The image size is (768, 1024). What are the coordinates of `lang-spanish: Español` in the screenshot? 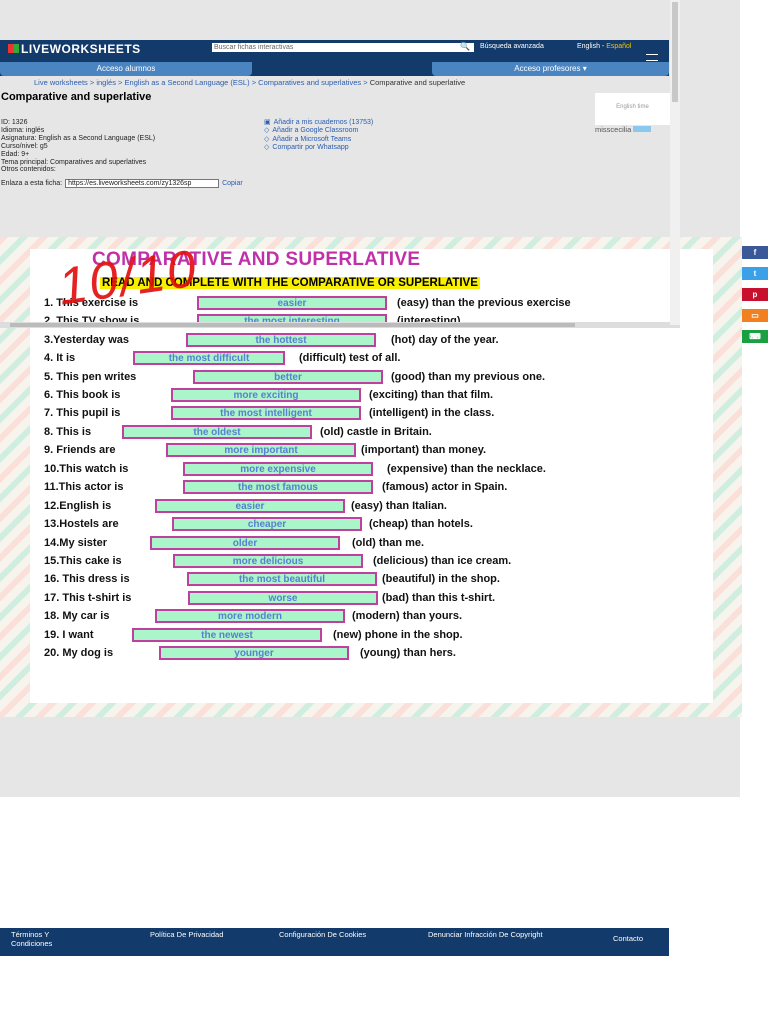 It's located at (618, 46).